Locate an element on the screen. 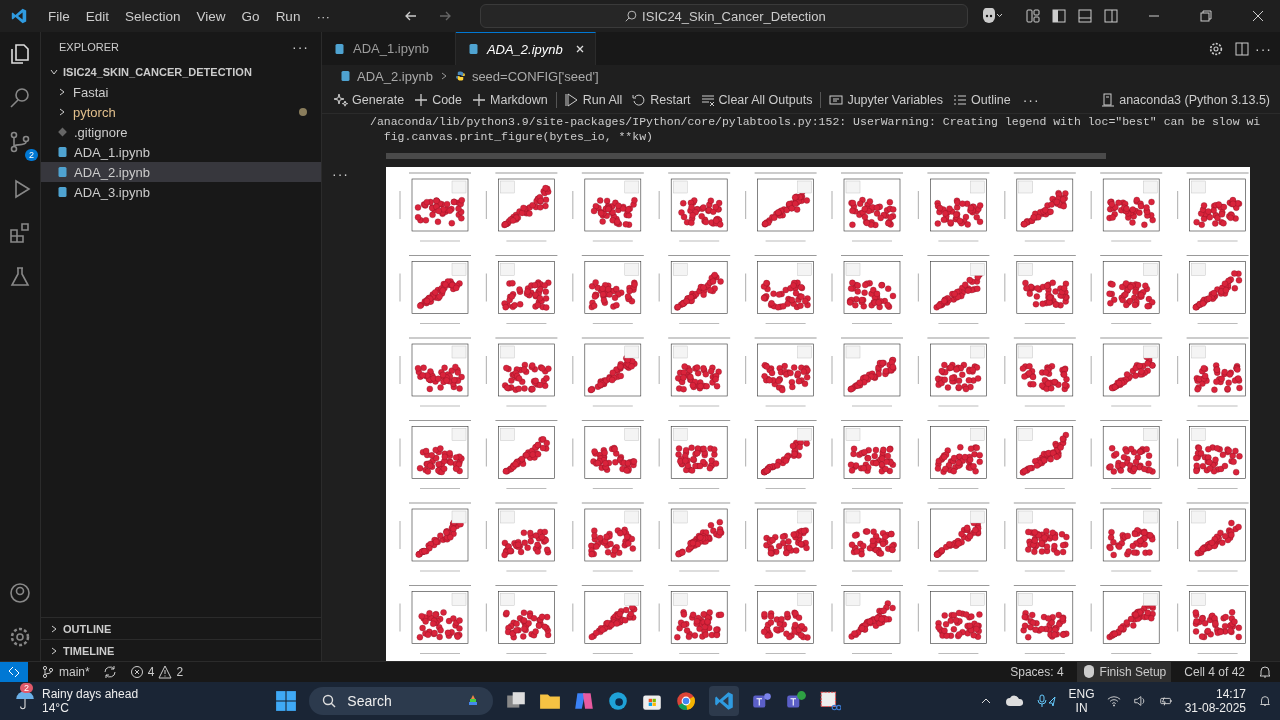  variables-icon is located at coordinates (836, 100).